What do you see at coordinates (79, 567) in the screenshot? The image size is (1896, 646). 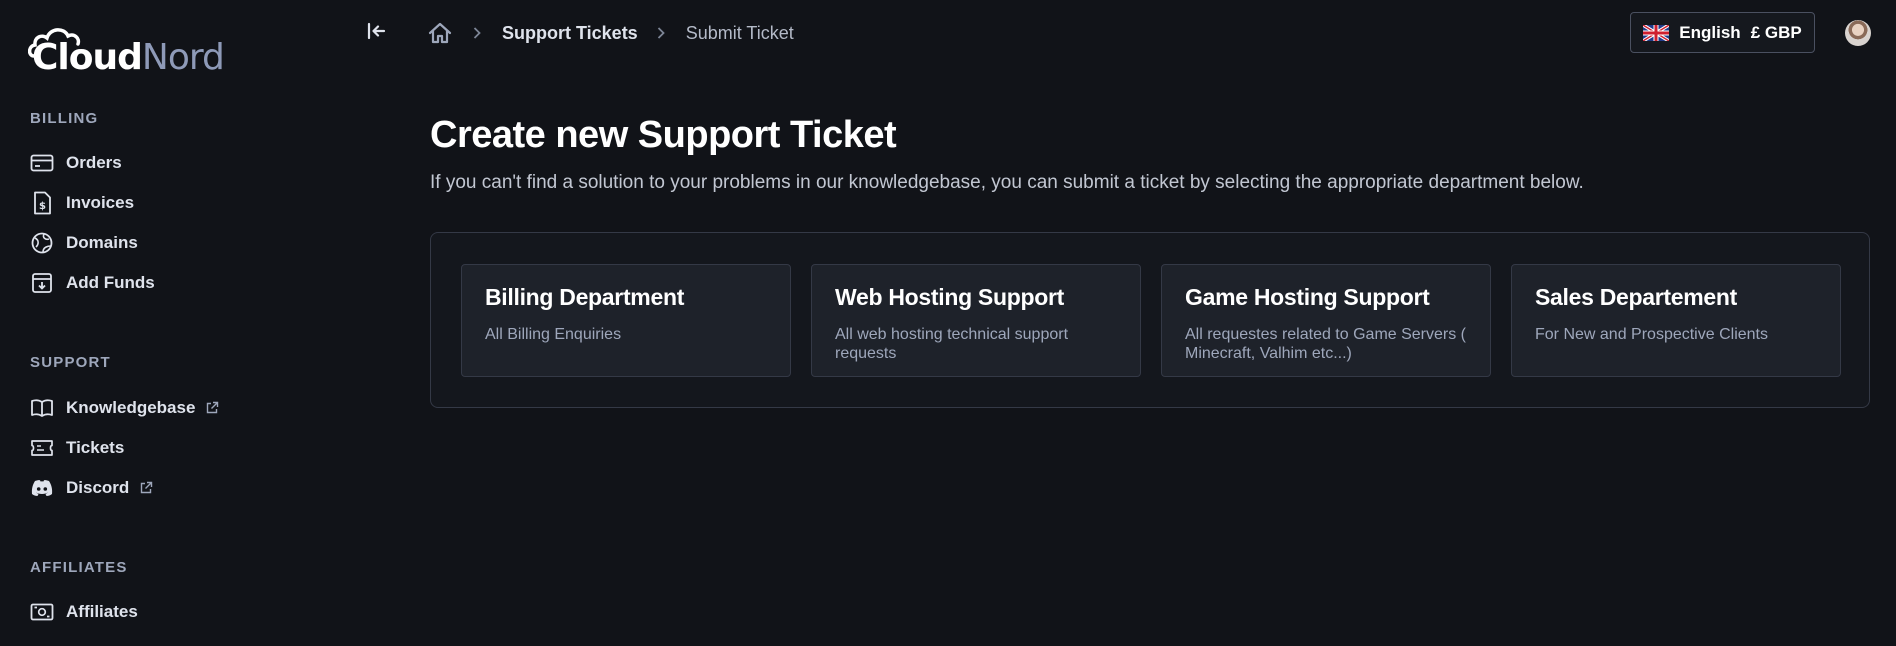 I see `section-title-affiliates: AFFILIATES` at bounding box center [79, 567].